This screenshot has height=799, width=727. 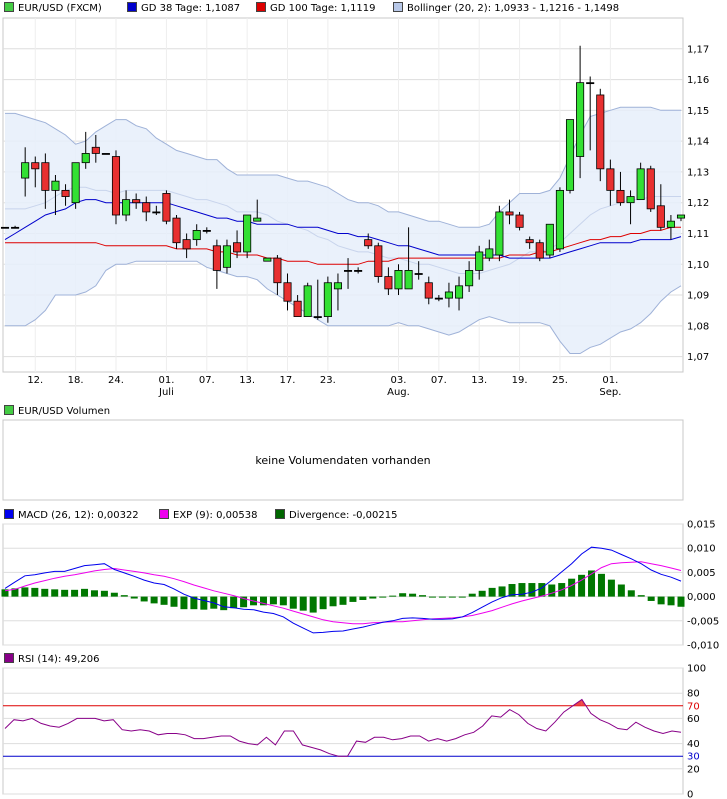 What do you see at coordinates (698, 80) in the screenshot?
I see `price-y-tick-label: 1,16` at bounding box center [698, 80].